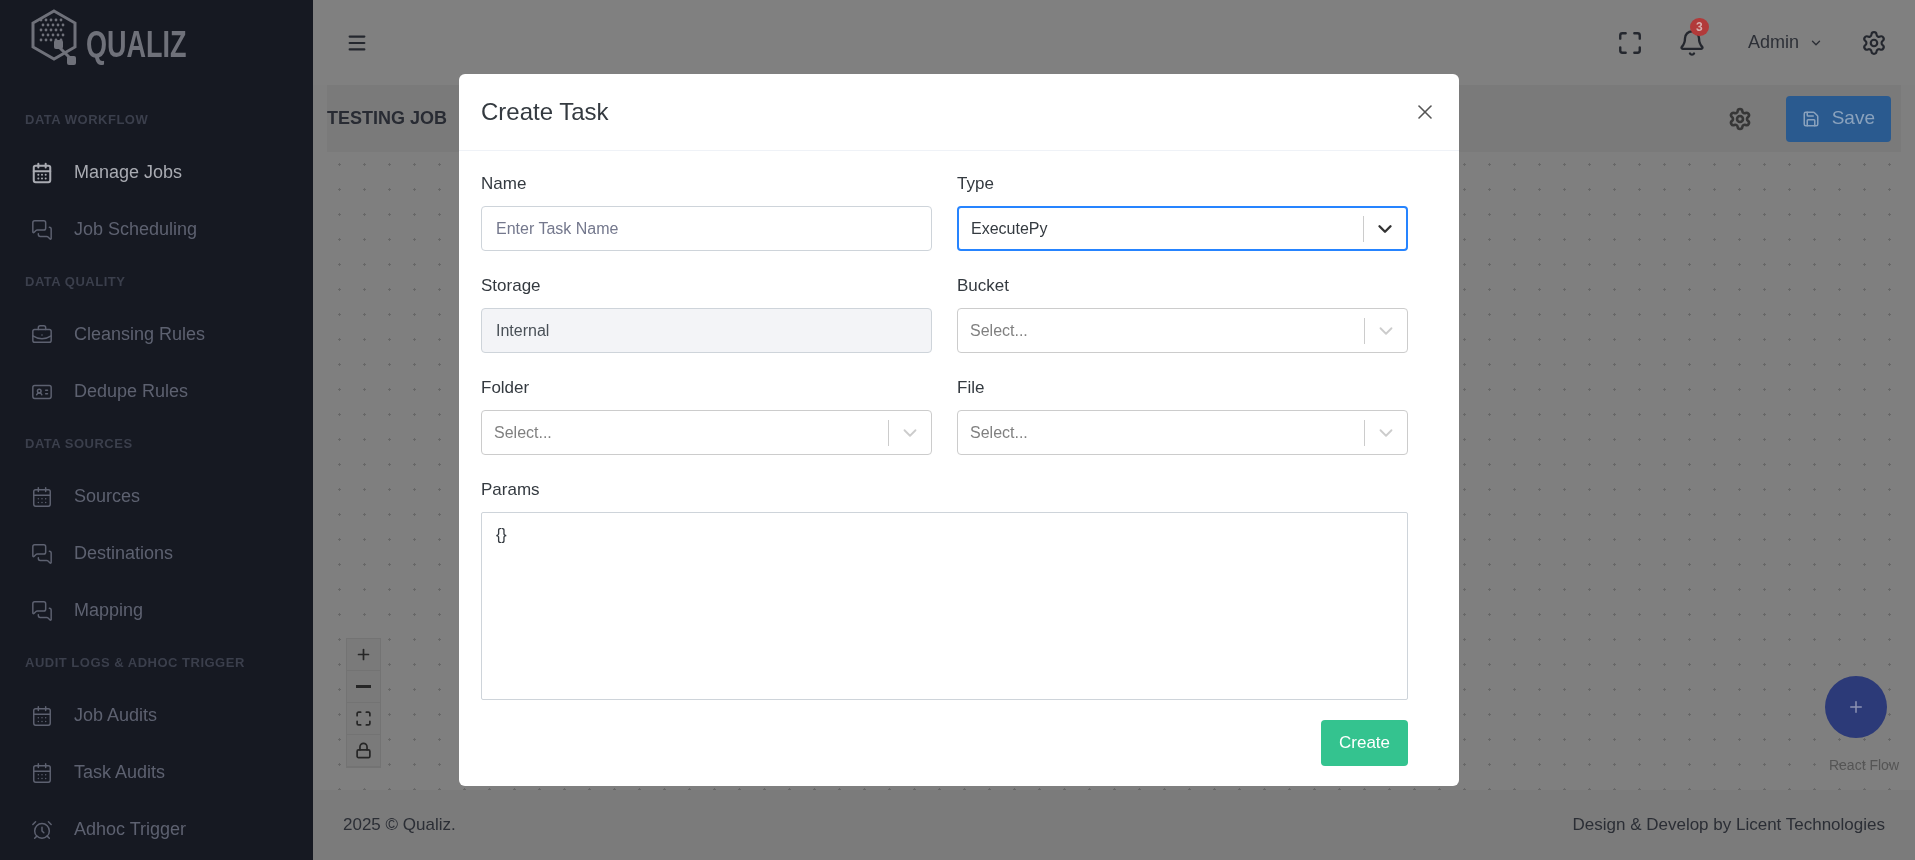  Describe the element at coordinates (156, 496) in the screenshot. I see `sidebar-item: Sources` at that location.